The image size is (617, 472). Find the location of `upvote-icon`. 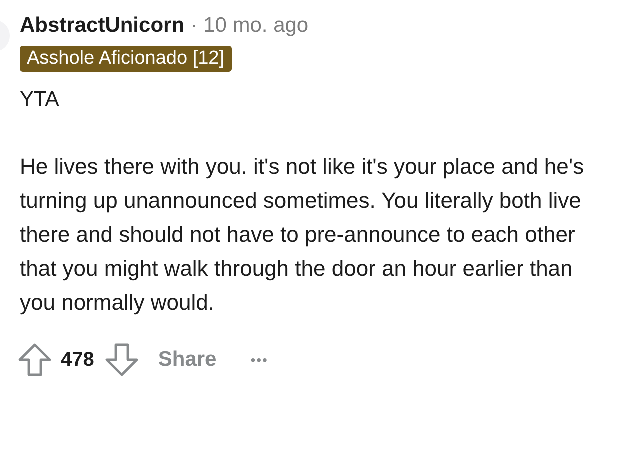

upvote-icon is located at coordinates (35, 360).